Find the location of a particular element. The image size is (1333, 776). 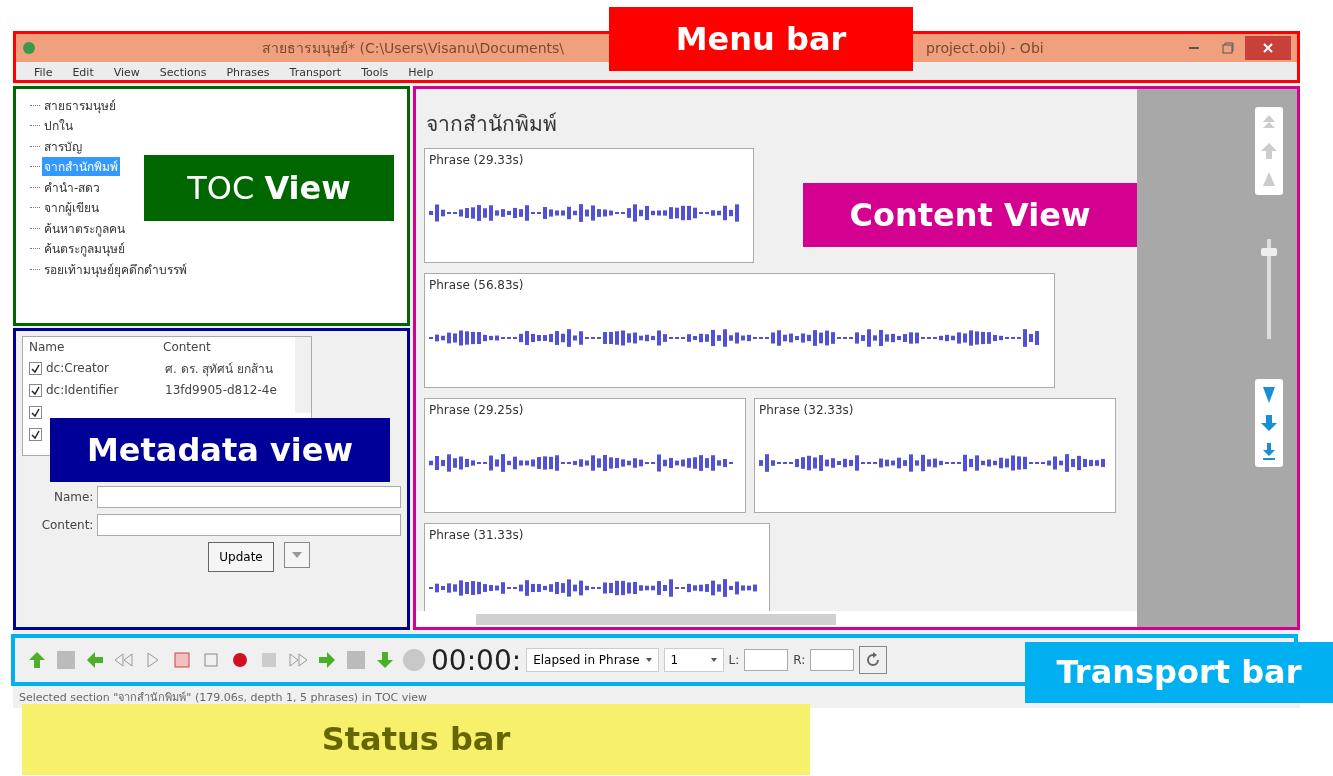

up-button is located at coordinates (1269, 151).